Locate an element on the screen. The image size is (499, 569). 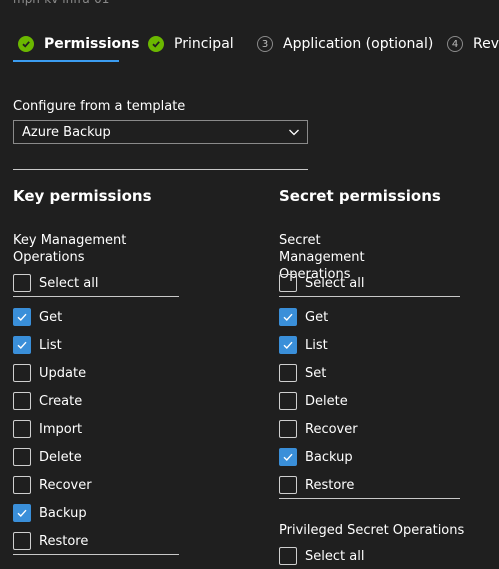
secret-checkbox-recover: Recover is located at coordinates (318, 429).